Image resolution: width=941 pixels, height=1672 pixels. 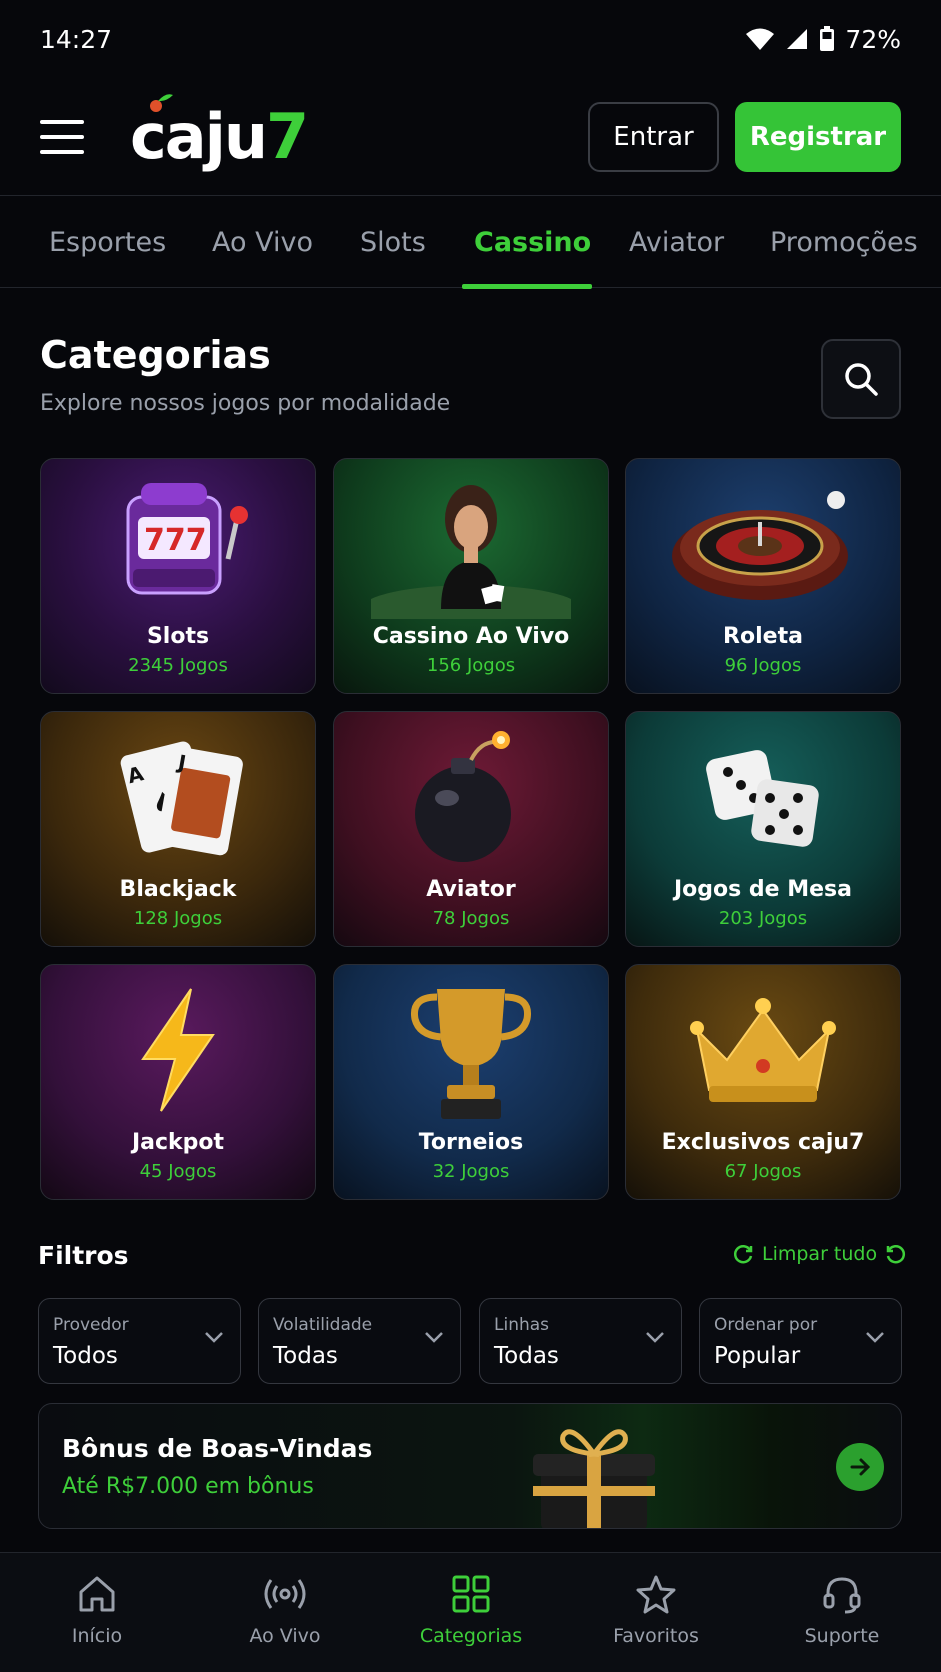 What do you see at coordinates (844, 242) in the screenshot?
I see `tab-promocoes: Promoções` at bounding box center [844, 242].